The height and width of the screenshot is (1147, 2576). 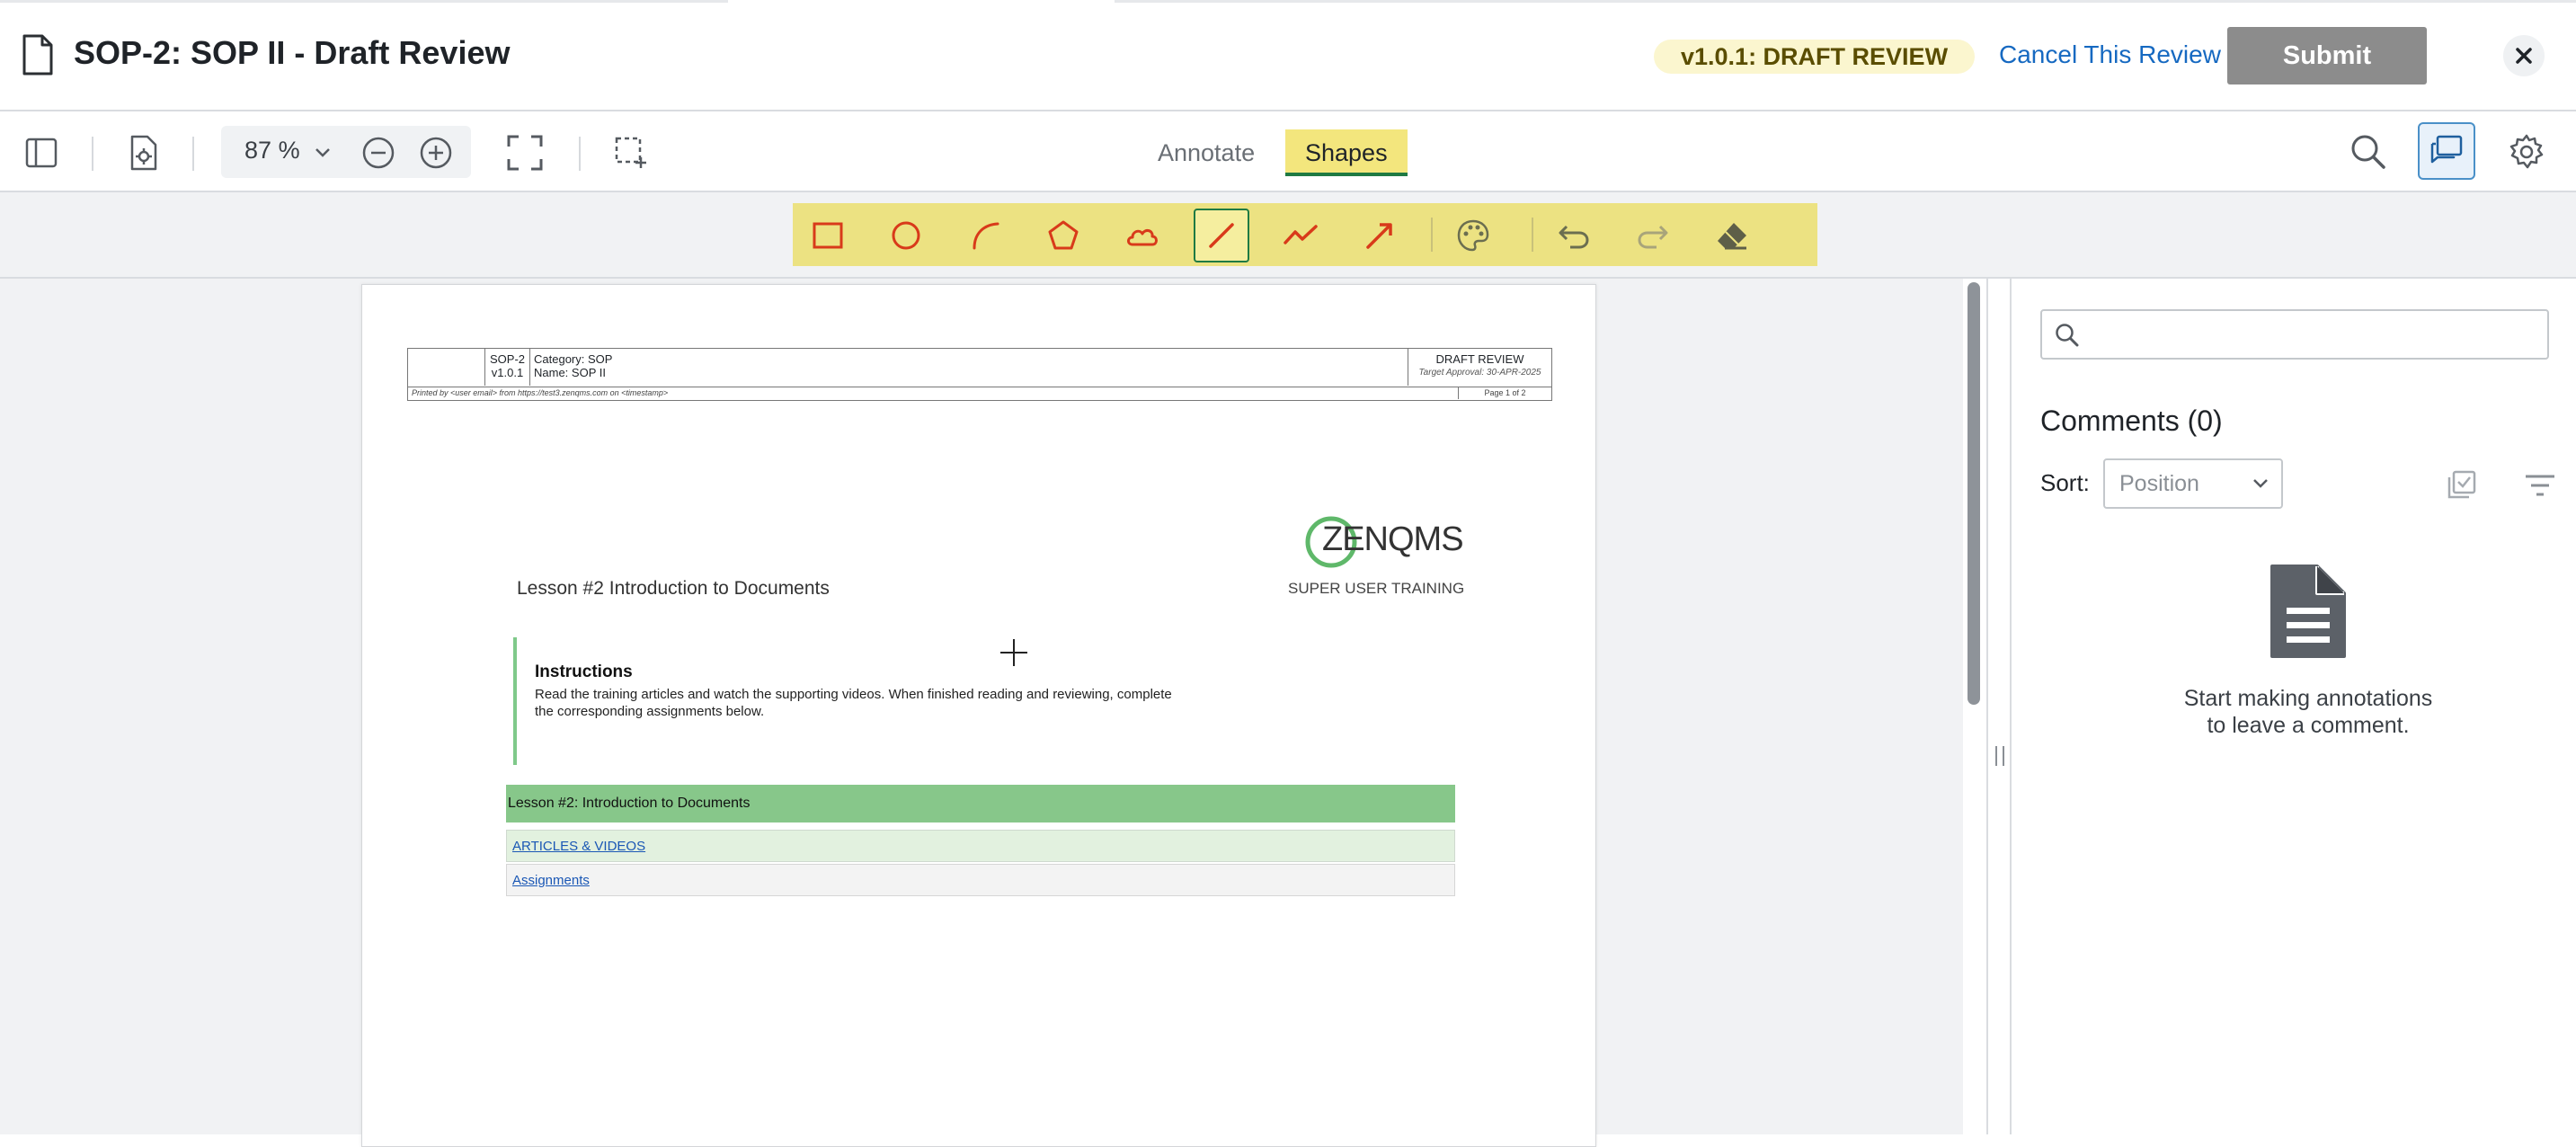 What do you see at coordinates (1206, 153) in the screenshot?
I see `tab-annotate: Annotate` at bounding box center [1206, 153].